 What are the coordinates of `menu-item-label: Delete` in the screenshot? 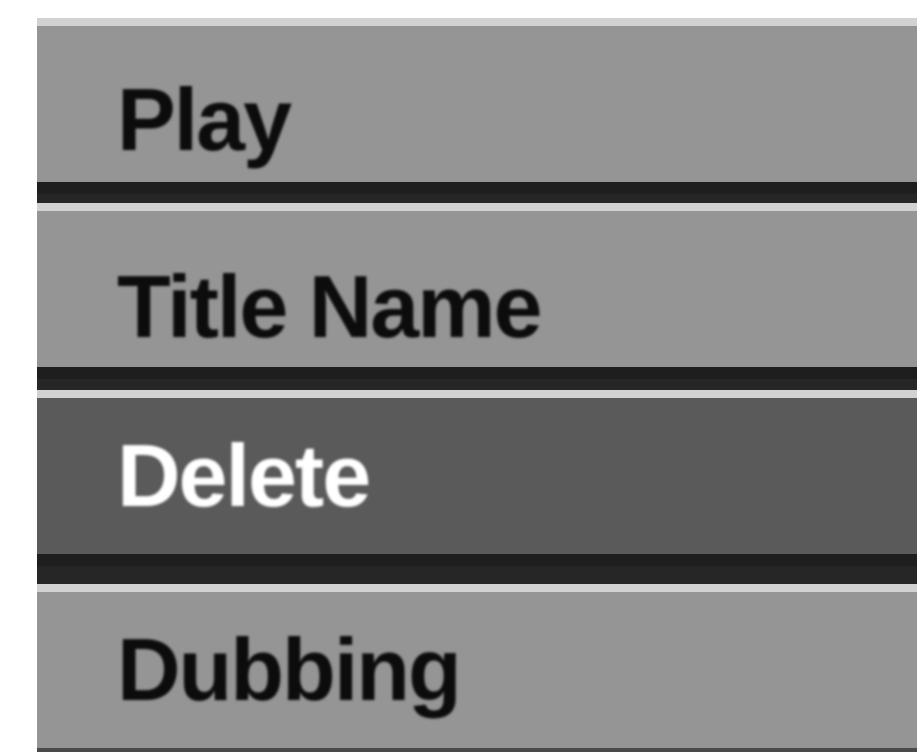 It's located at (244, 475).